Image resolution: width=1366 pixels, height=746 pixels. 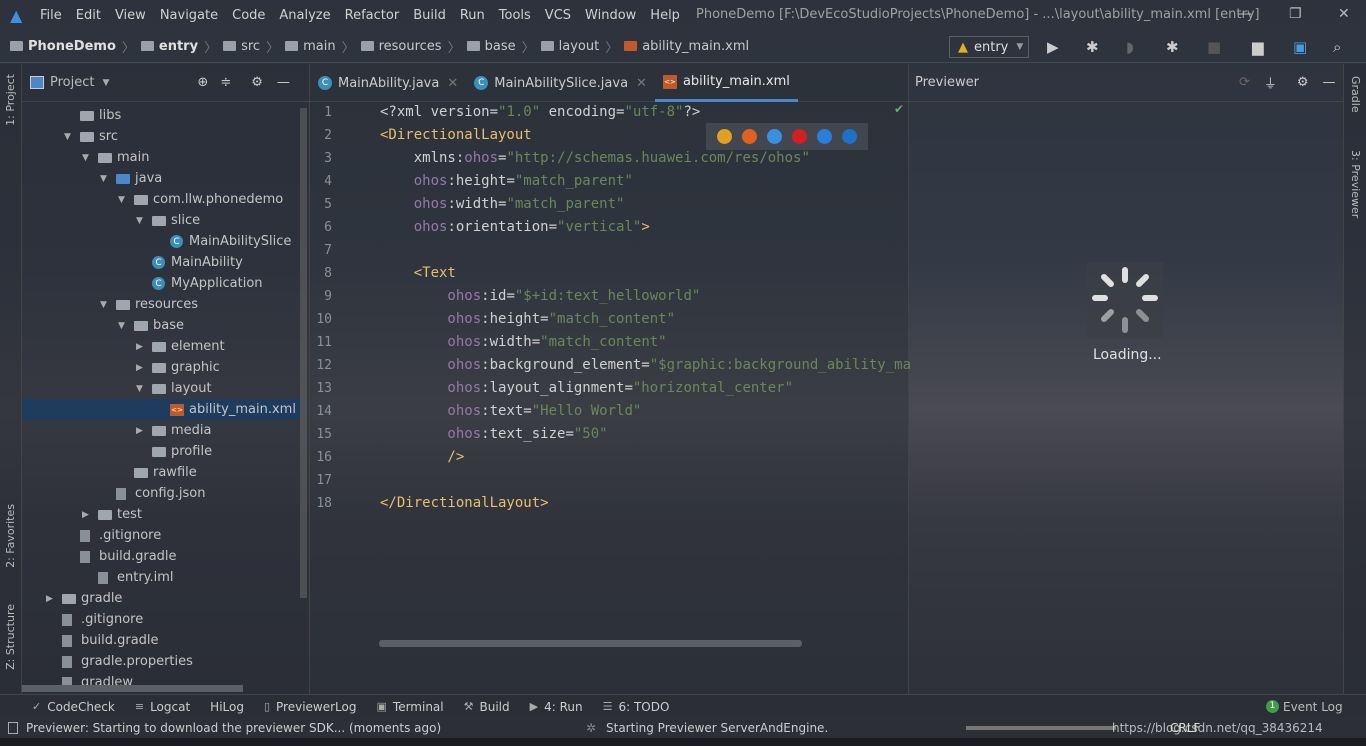 What do you see at coordinates (724, 136) in the screenshot?
I see `chrome-icon` at bounding box center [724, 136].